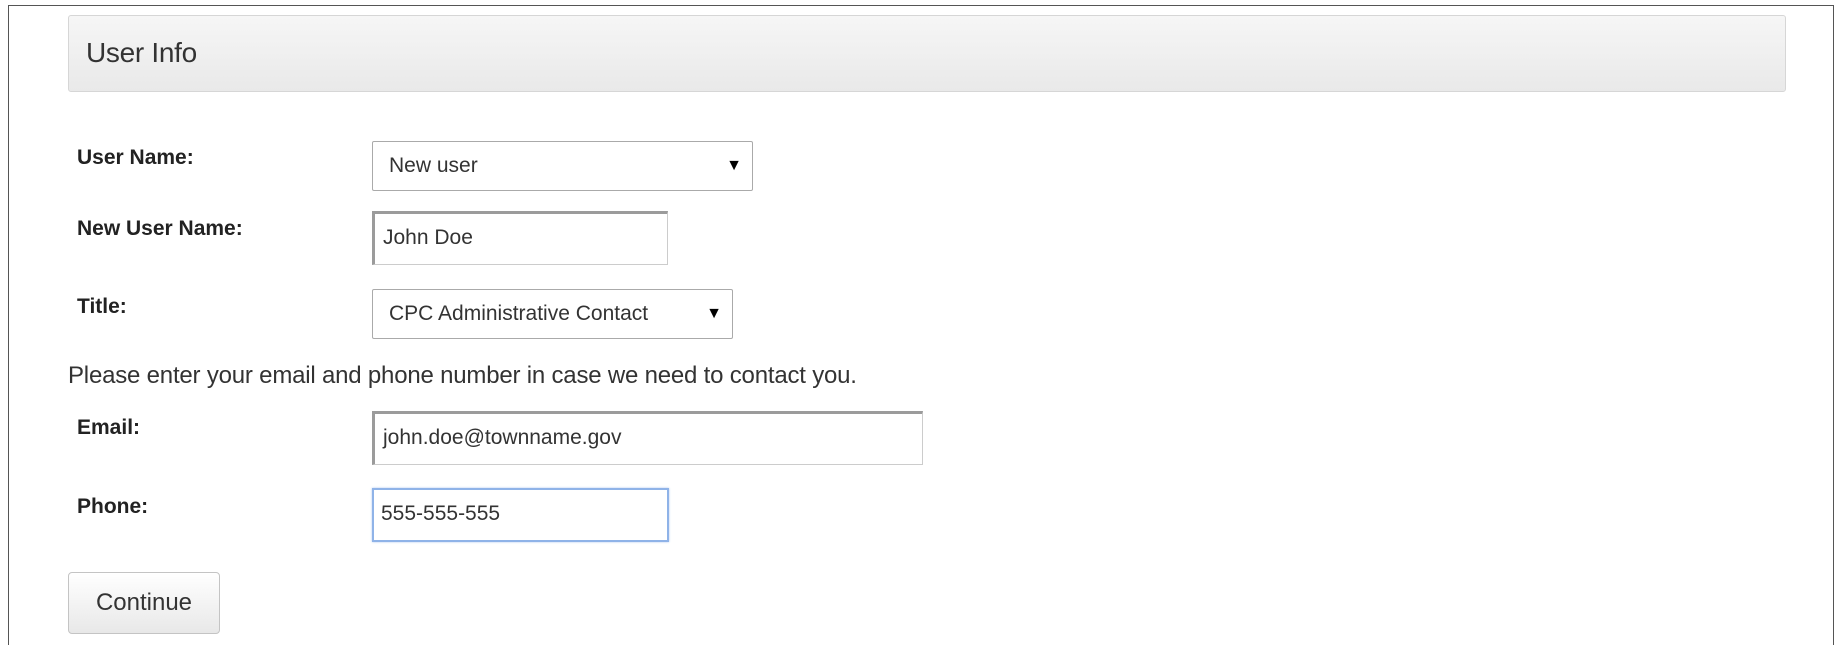 The width and height of the screenshot is (1836, 645). I want to click on phone-label: Phone:, so click(113, 506).